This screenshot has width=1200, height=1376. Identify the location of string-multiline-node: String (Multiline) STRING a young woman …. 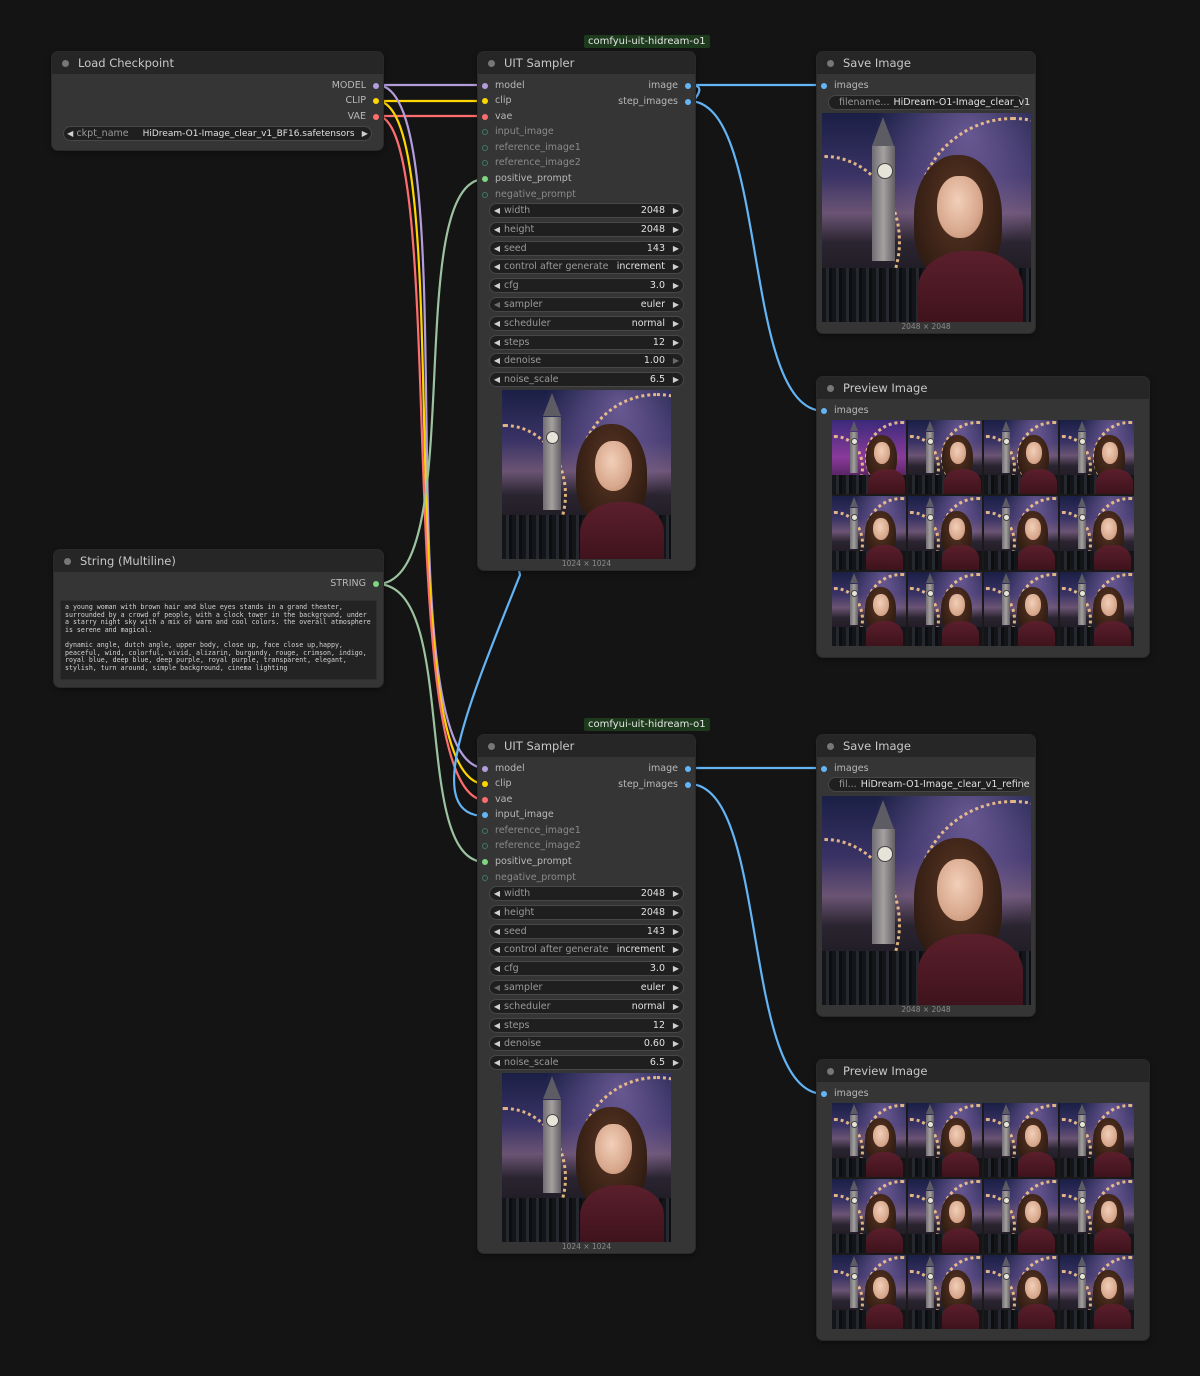
(218, 618).